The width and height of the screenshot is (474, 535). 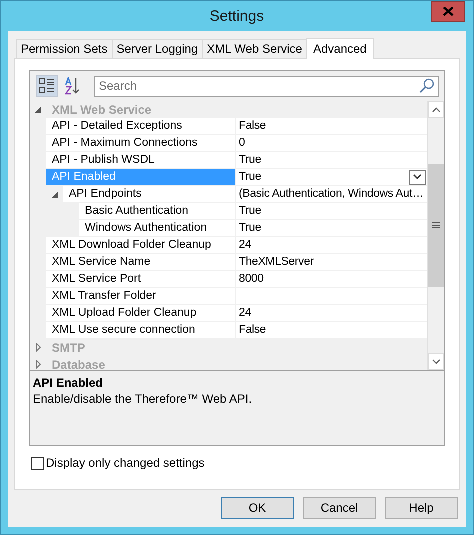 I want to click on property-name: XML Upload Folder Cleanup, so click(x=140, y=313).